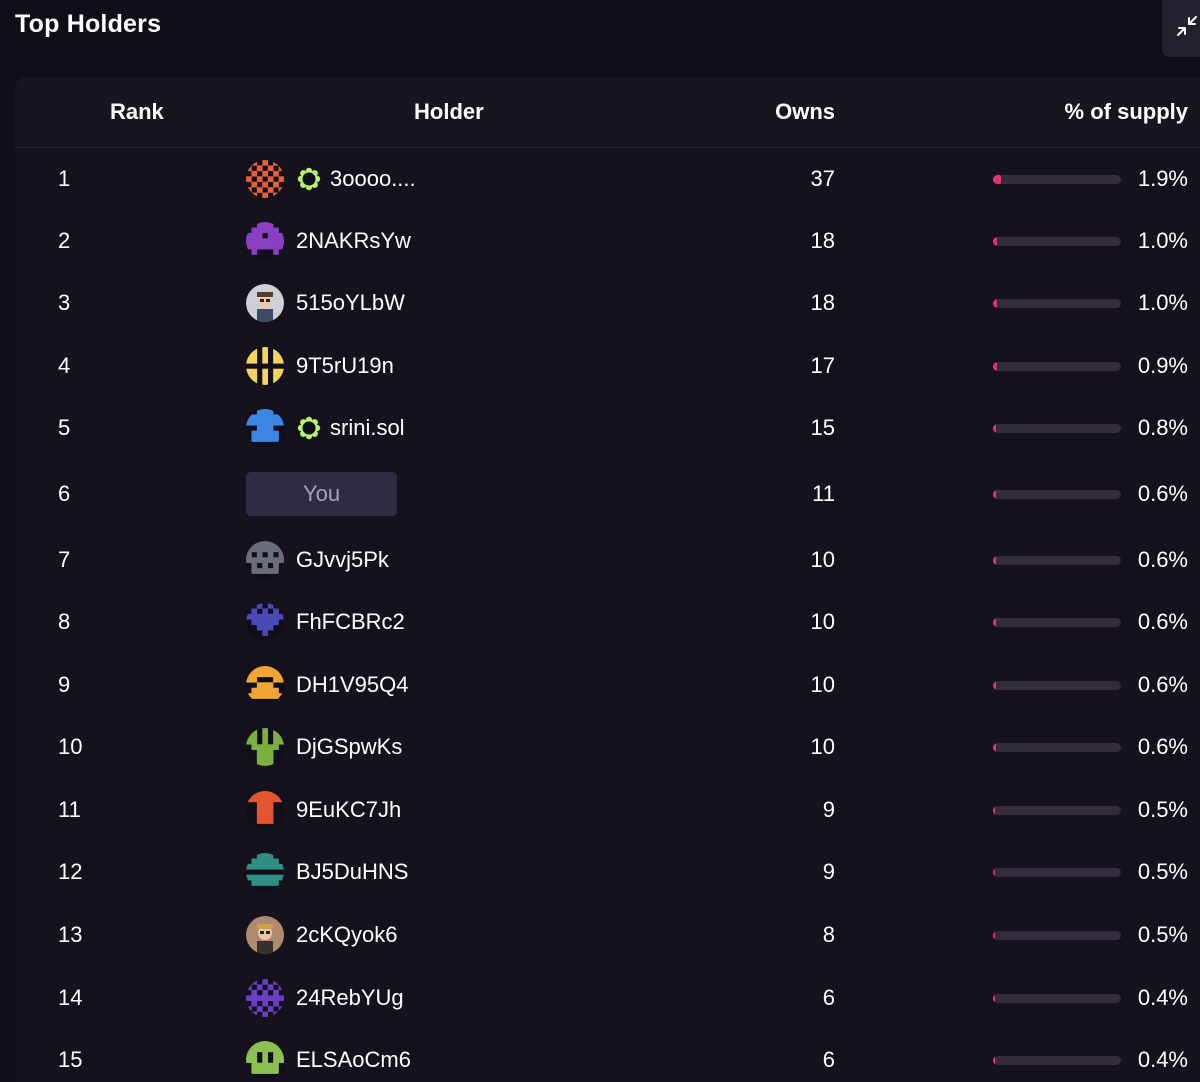 This screenshot has height=1082, width=1200. Describe the element at coordinates (64, 684) in the screenshot. I see `rank-cell: 9` at that location.